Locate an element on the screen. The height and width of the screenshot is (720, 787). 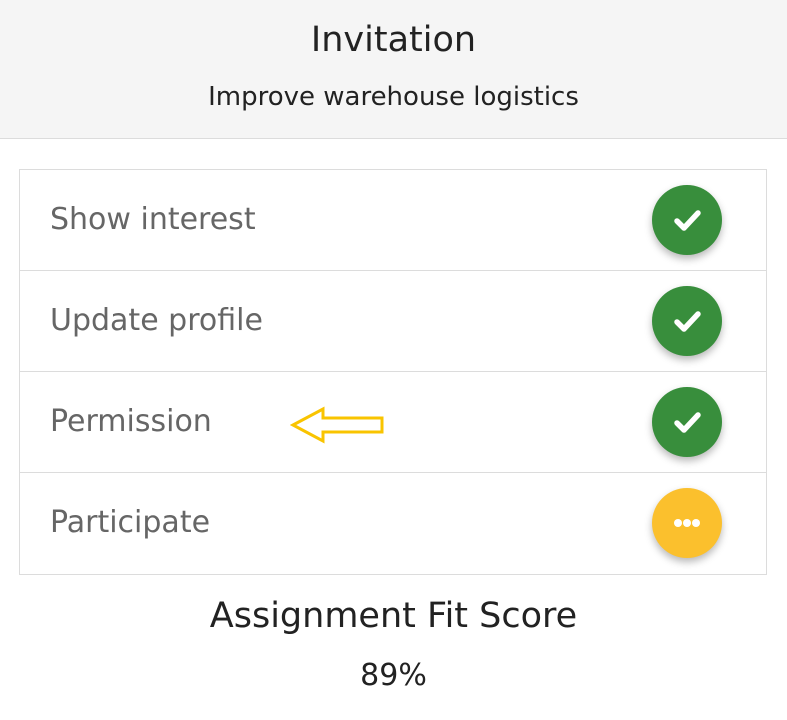
step-update-profile: Update profile is located at coordinates (393, 321).